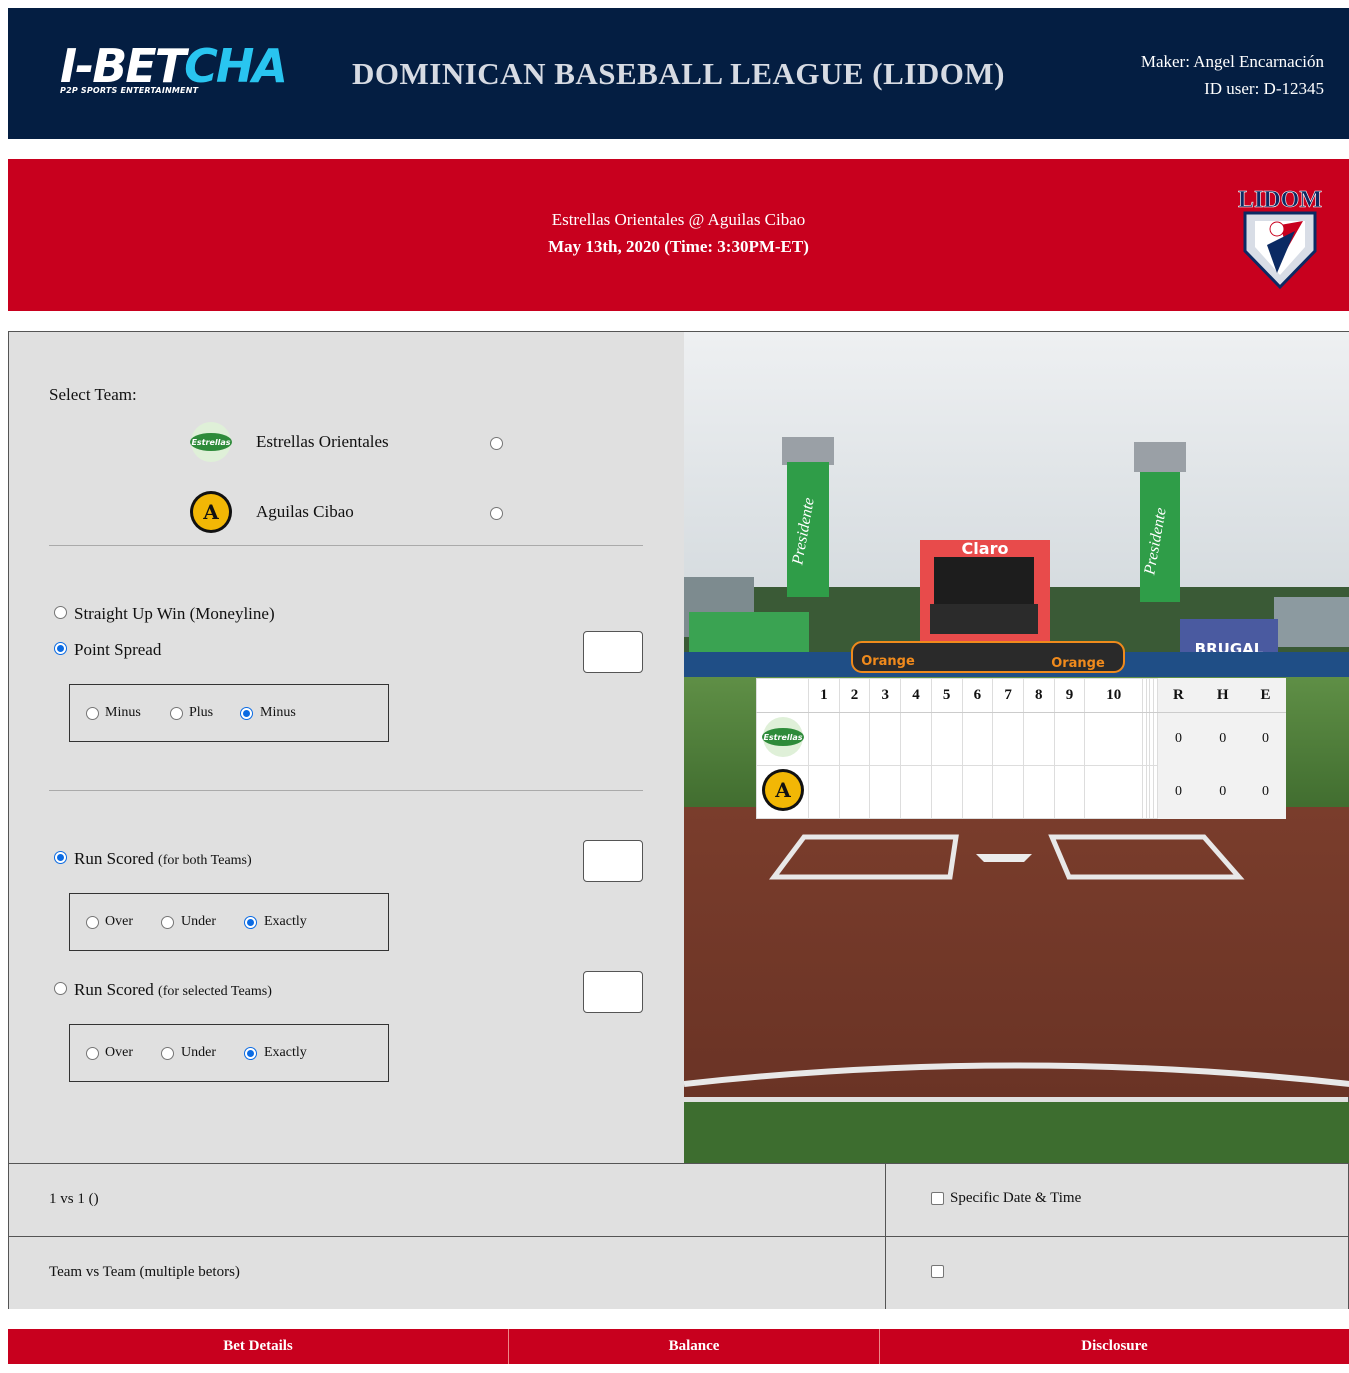 The image size is (1349, 1373). I want to click on spread-options-box: Minus Plus Minus, so click(229, 713).